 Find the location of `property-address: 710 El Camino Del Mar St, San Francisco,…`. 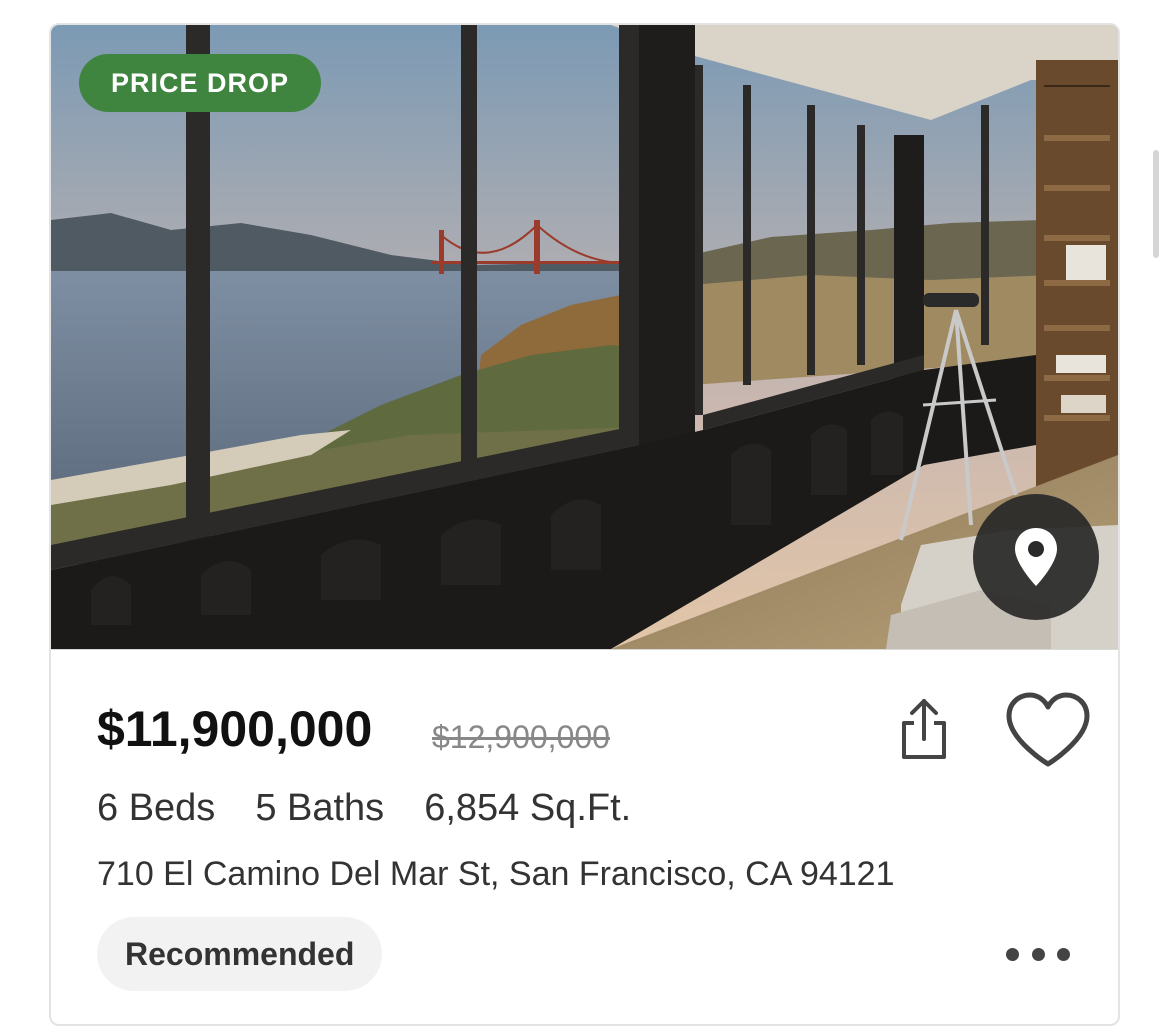

property-address: 710 El Camino Del Mar St, San Francisco,… is located at coordinates (496, 874).